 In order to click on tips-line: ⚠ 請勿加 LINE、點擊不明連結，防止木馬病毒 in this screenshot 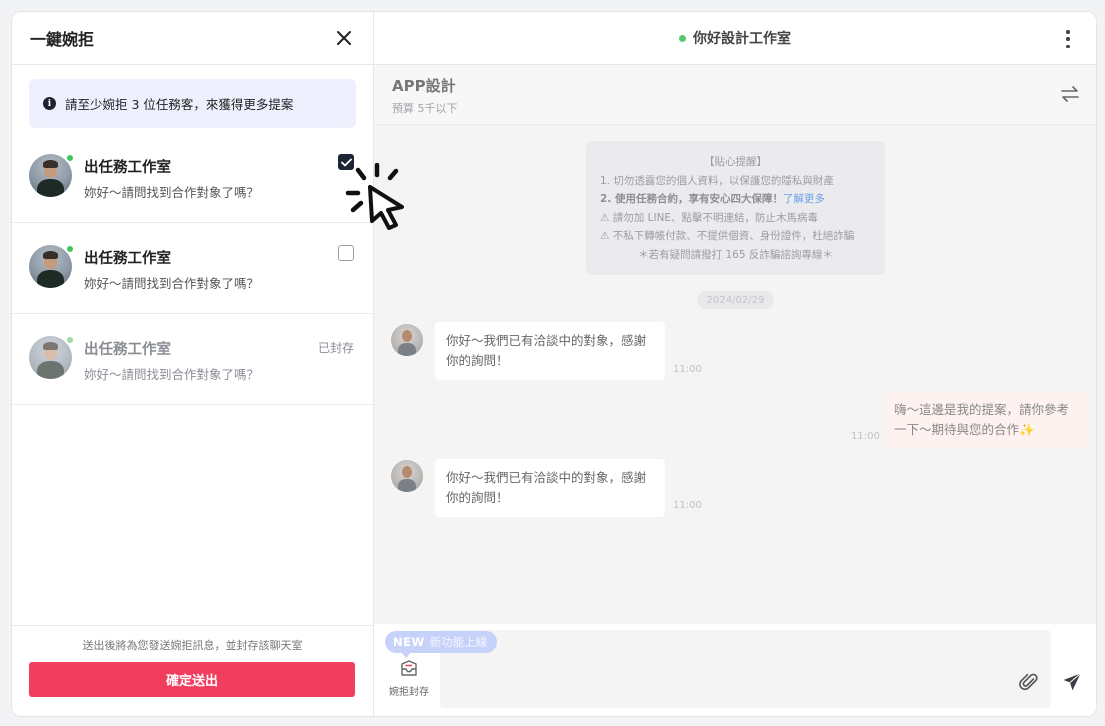, I will do `click(709, 217)`.